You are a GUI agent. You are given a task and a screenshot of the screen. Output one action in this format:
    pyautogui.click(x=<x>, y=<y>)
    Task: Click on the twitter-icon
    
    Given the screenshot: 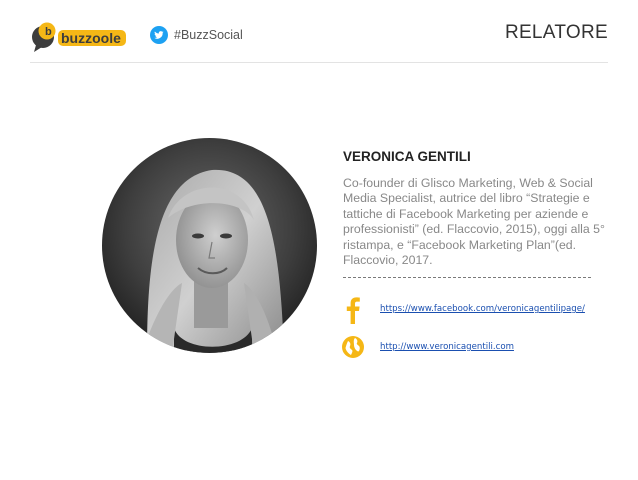 What is the action you would take?
    pyautogui.click(x=159, y=35)
    